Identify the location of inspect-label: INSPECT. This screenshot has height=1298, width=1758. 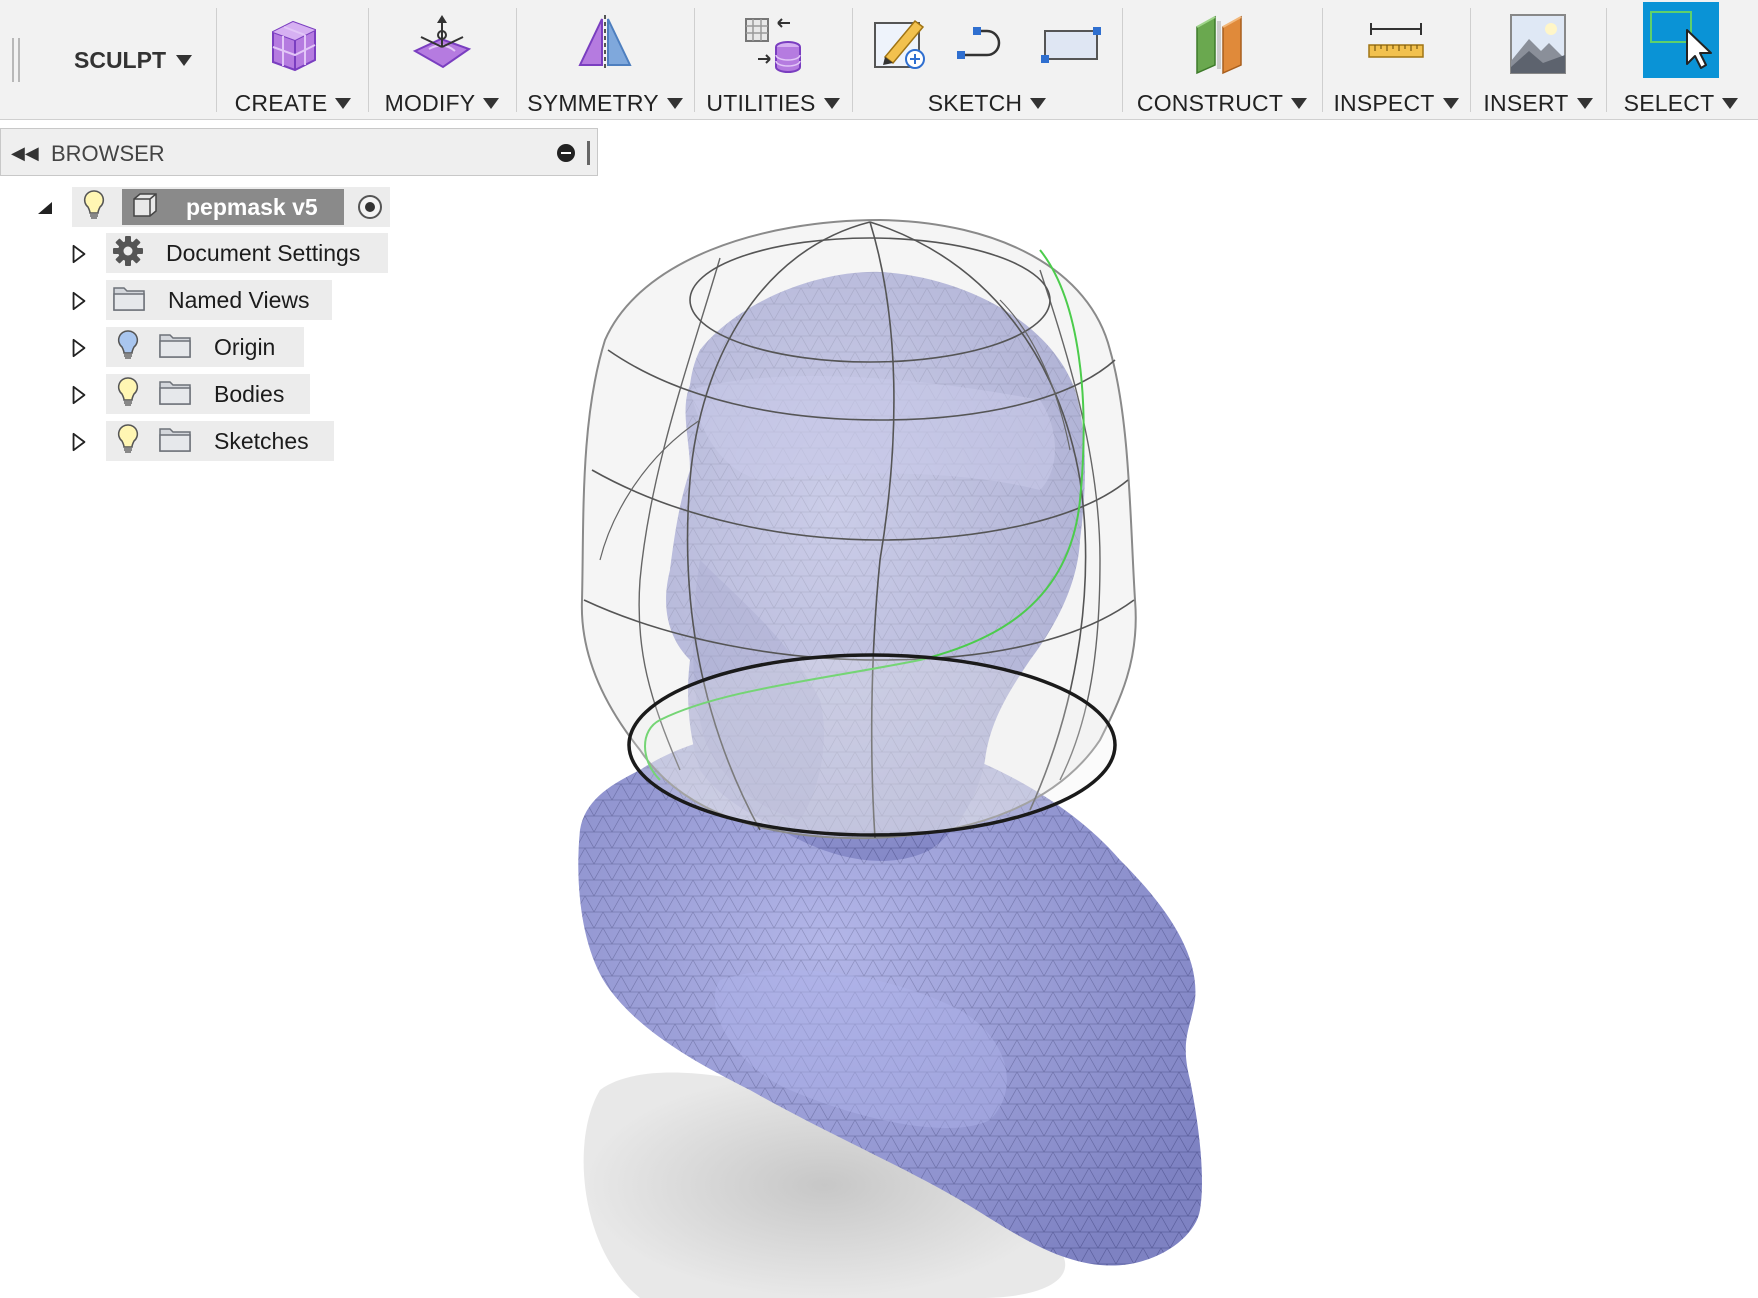
(1384, 102).